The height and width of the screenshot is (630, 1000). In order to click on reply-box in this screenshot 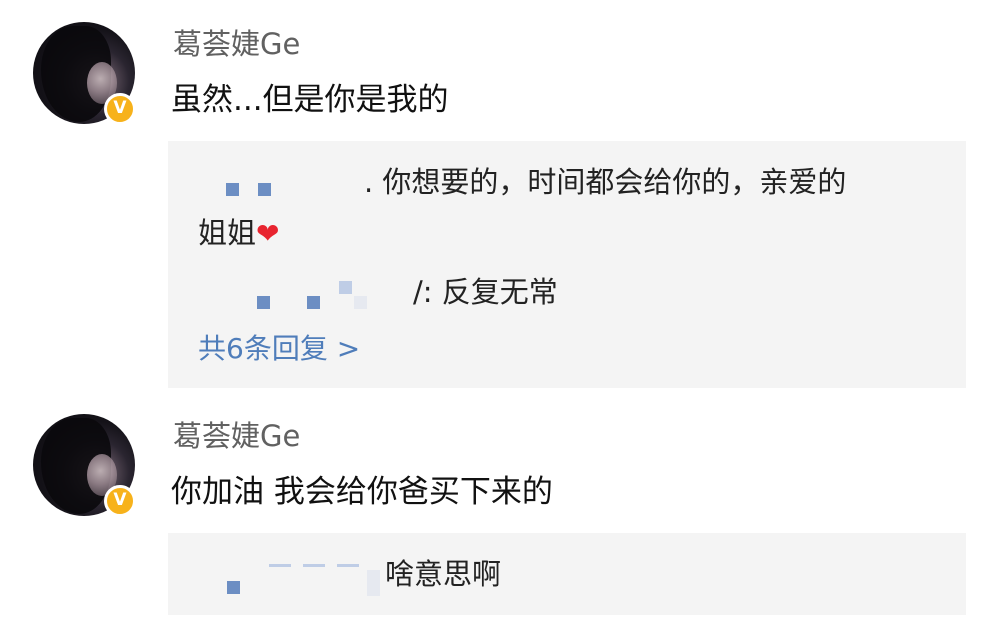, I will do `click(567, 574)`.